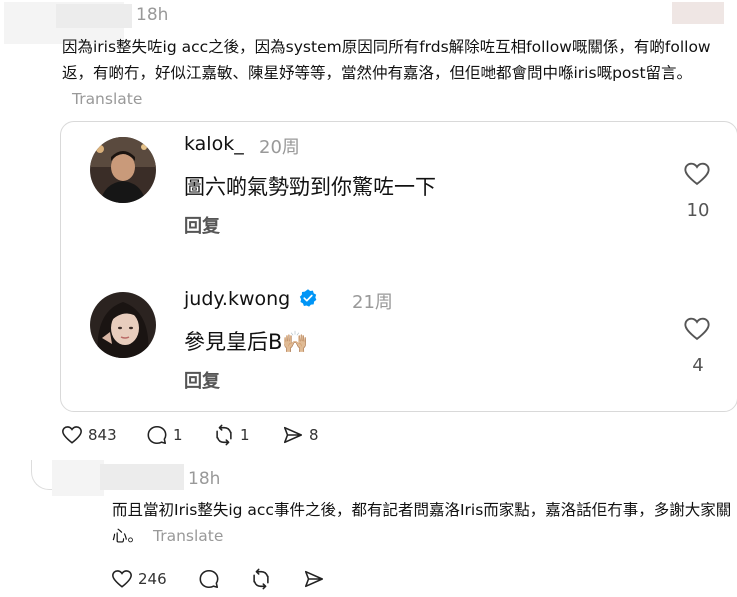 The width and height of the screenshot is (737, 597). I want to click on repost-button: 1, so click(231, 435).